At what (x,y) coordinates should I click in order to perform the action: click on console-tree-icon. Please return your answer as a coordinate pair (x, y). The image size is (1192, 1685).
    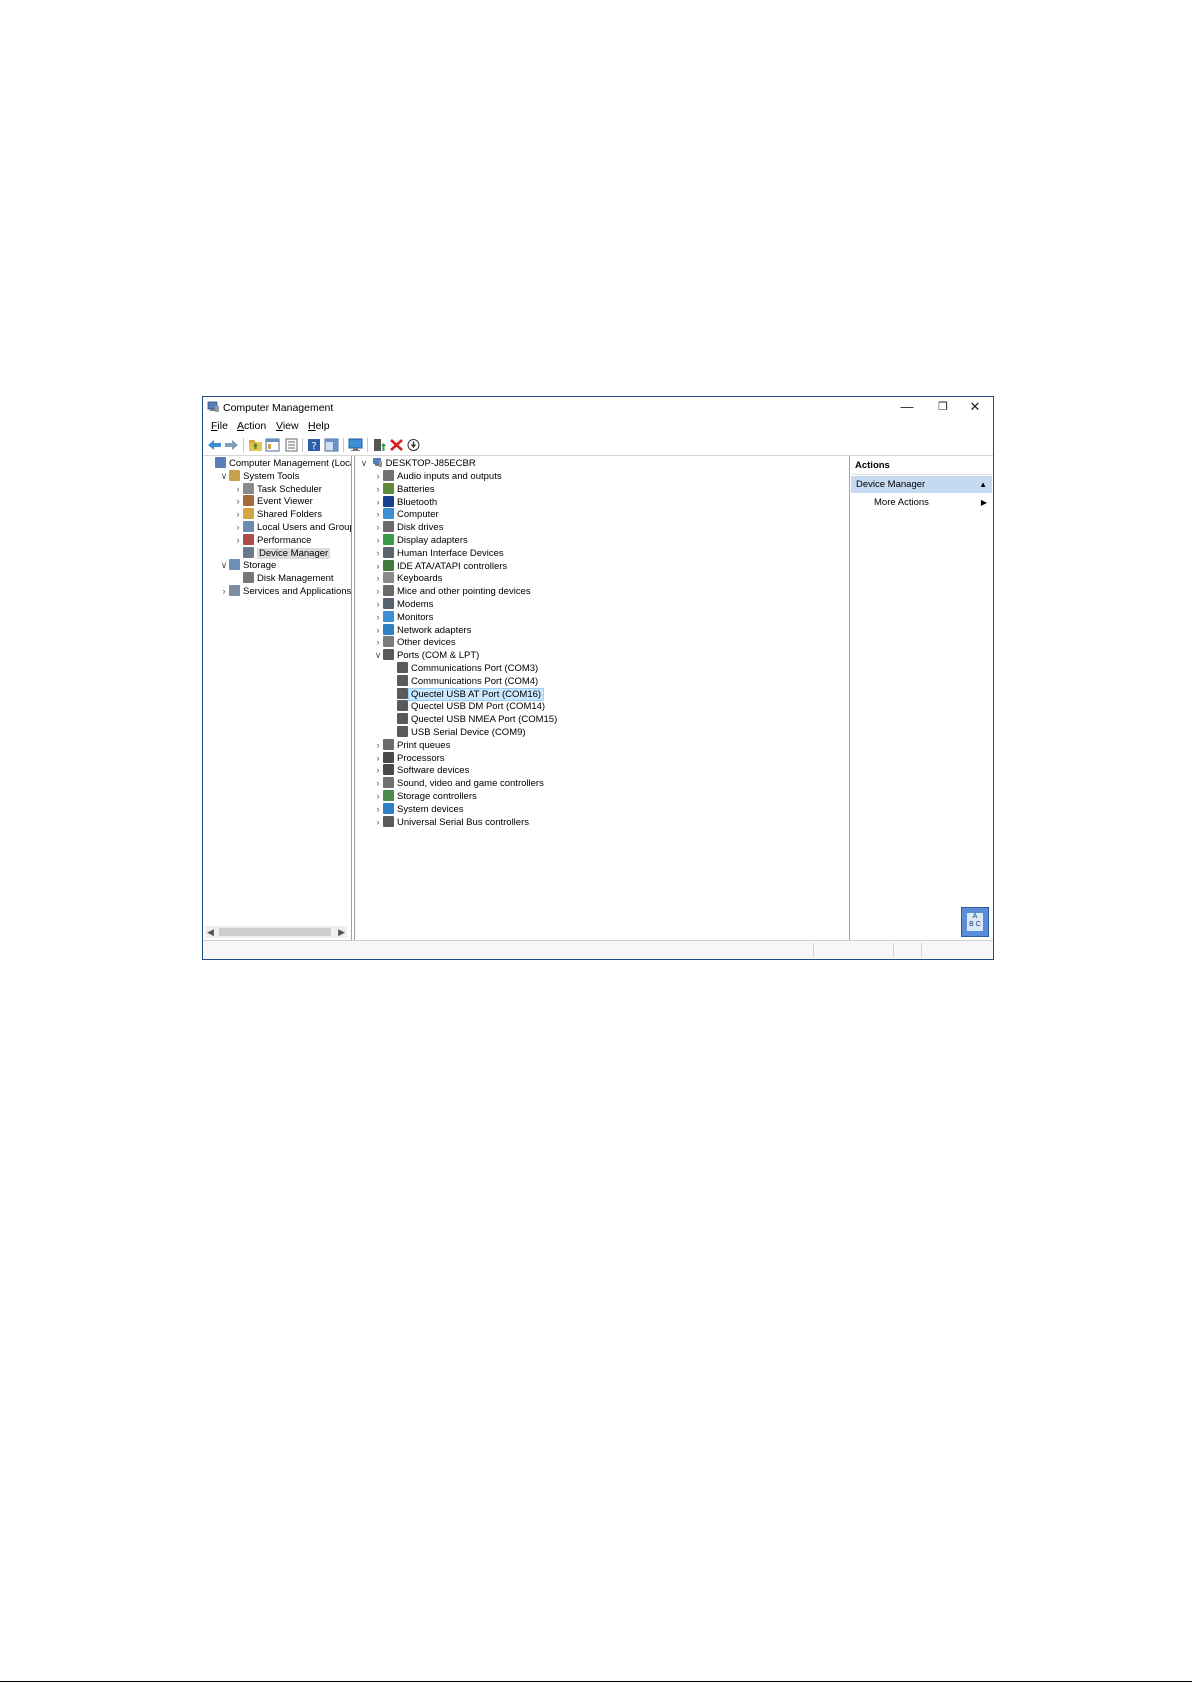
    Looking at the image, I should click on (272, 445).